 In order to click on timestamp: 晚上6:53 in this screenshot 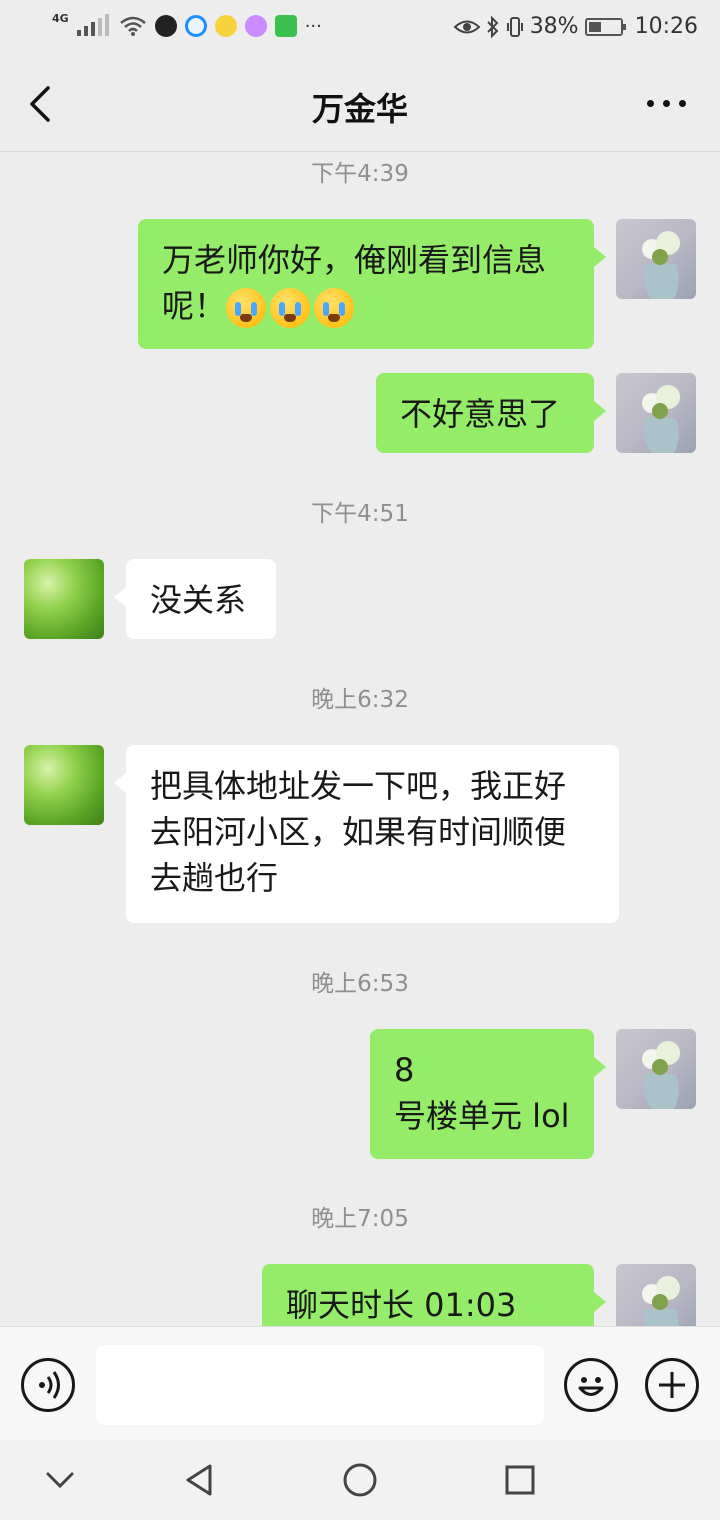, I will do `click(360, 984)`.